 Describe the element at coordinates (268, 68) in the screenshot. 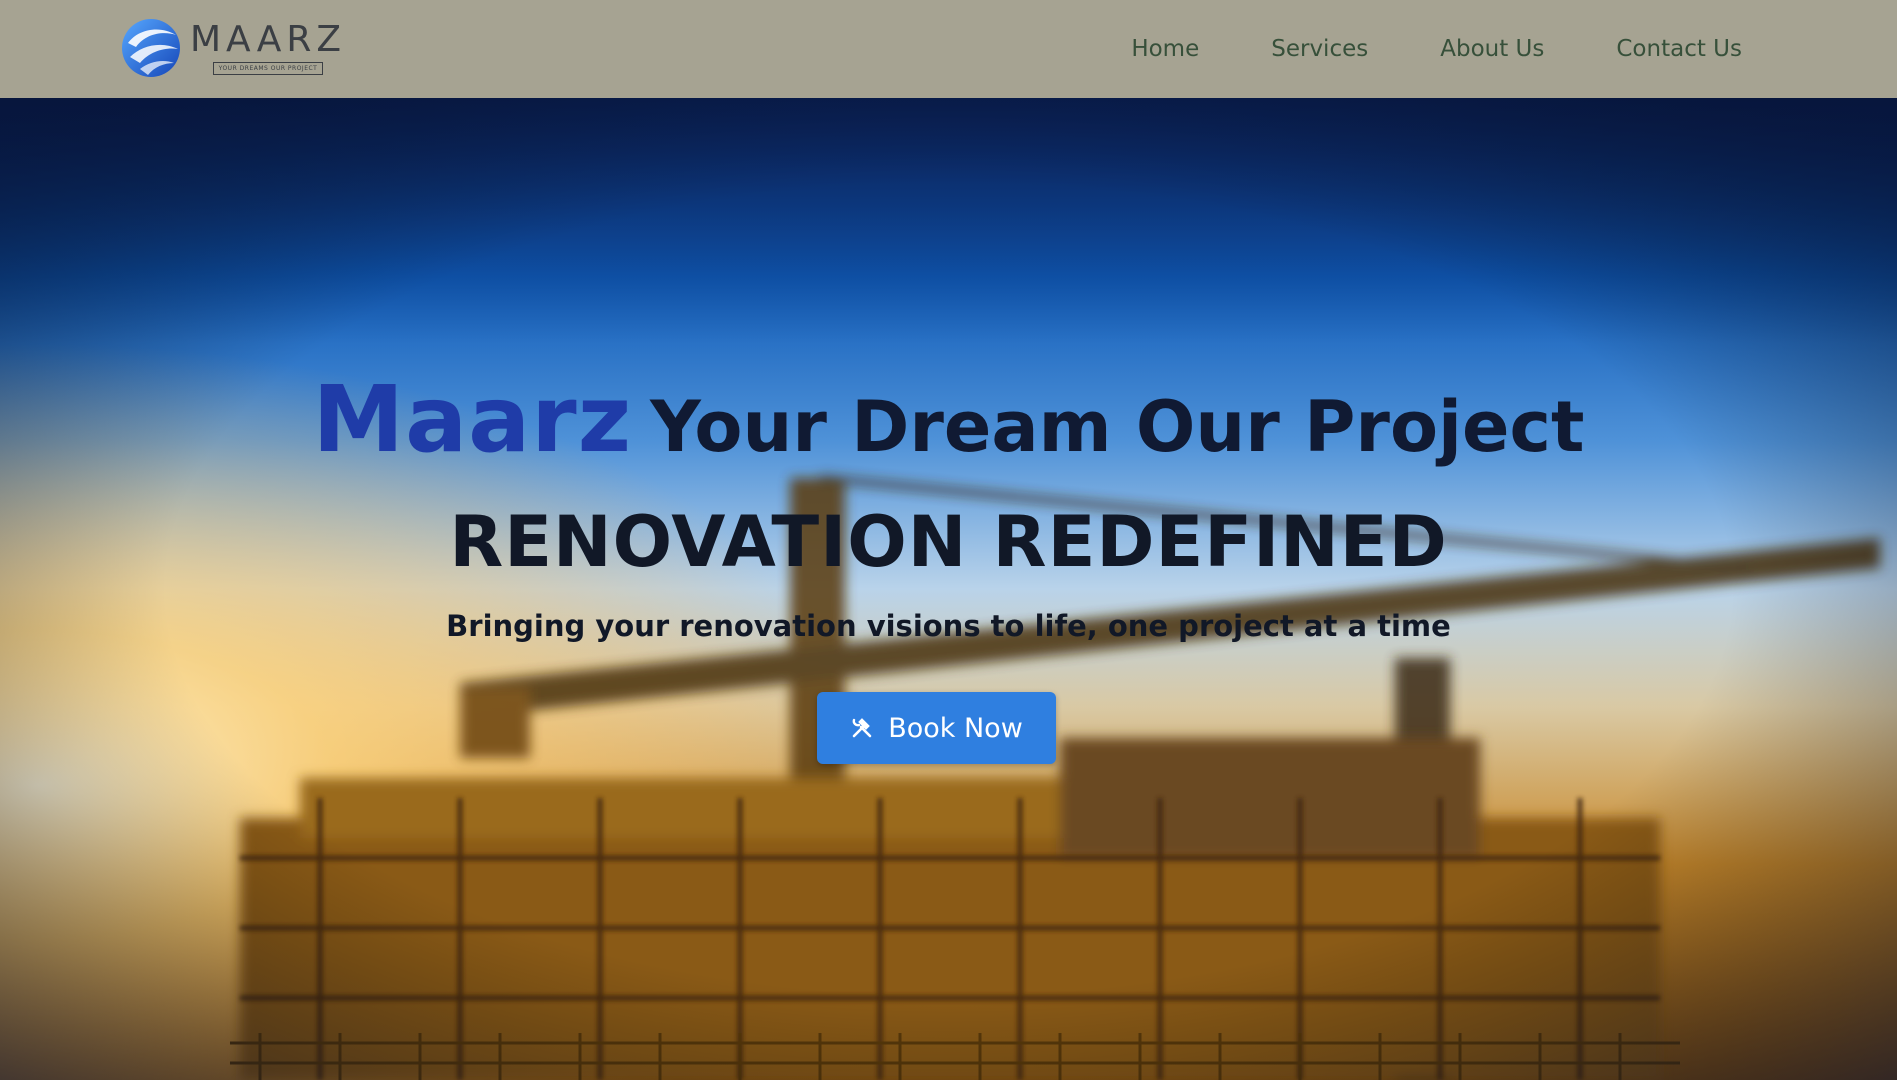

I see `brand-tagline: YOUR DREAMS OUR PROJECT` at that location.